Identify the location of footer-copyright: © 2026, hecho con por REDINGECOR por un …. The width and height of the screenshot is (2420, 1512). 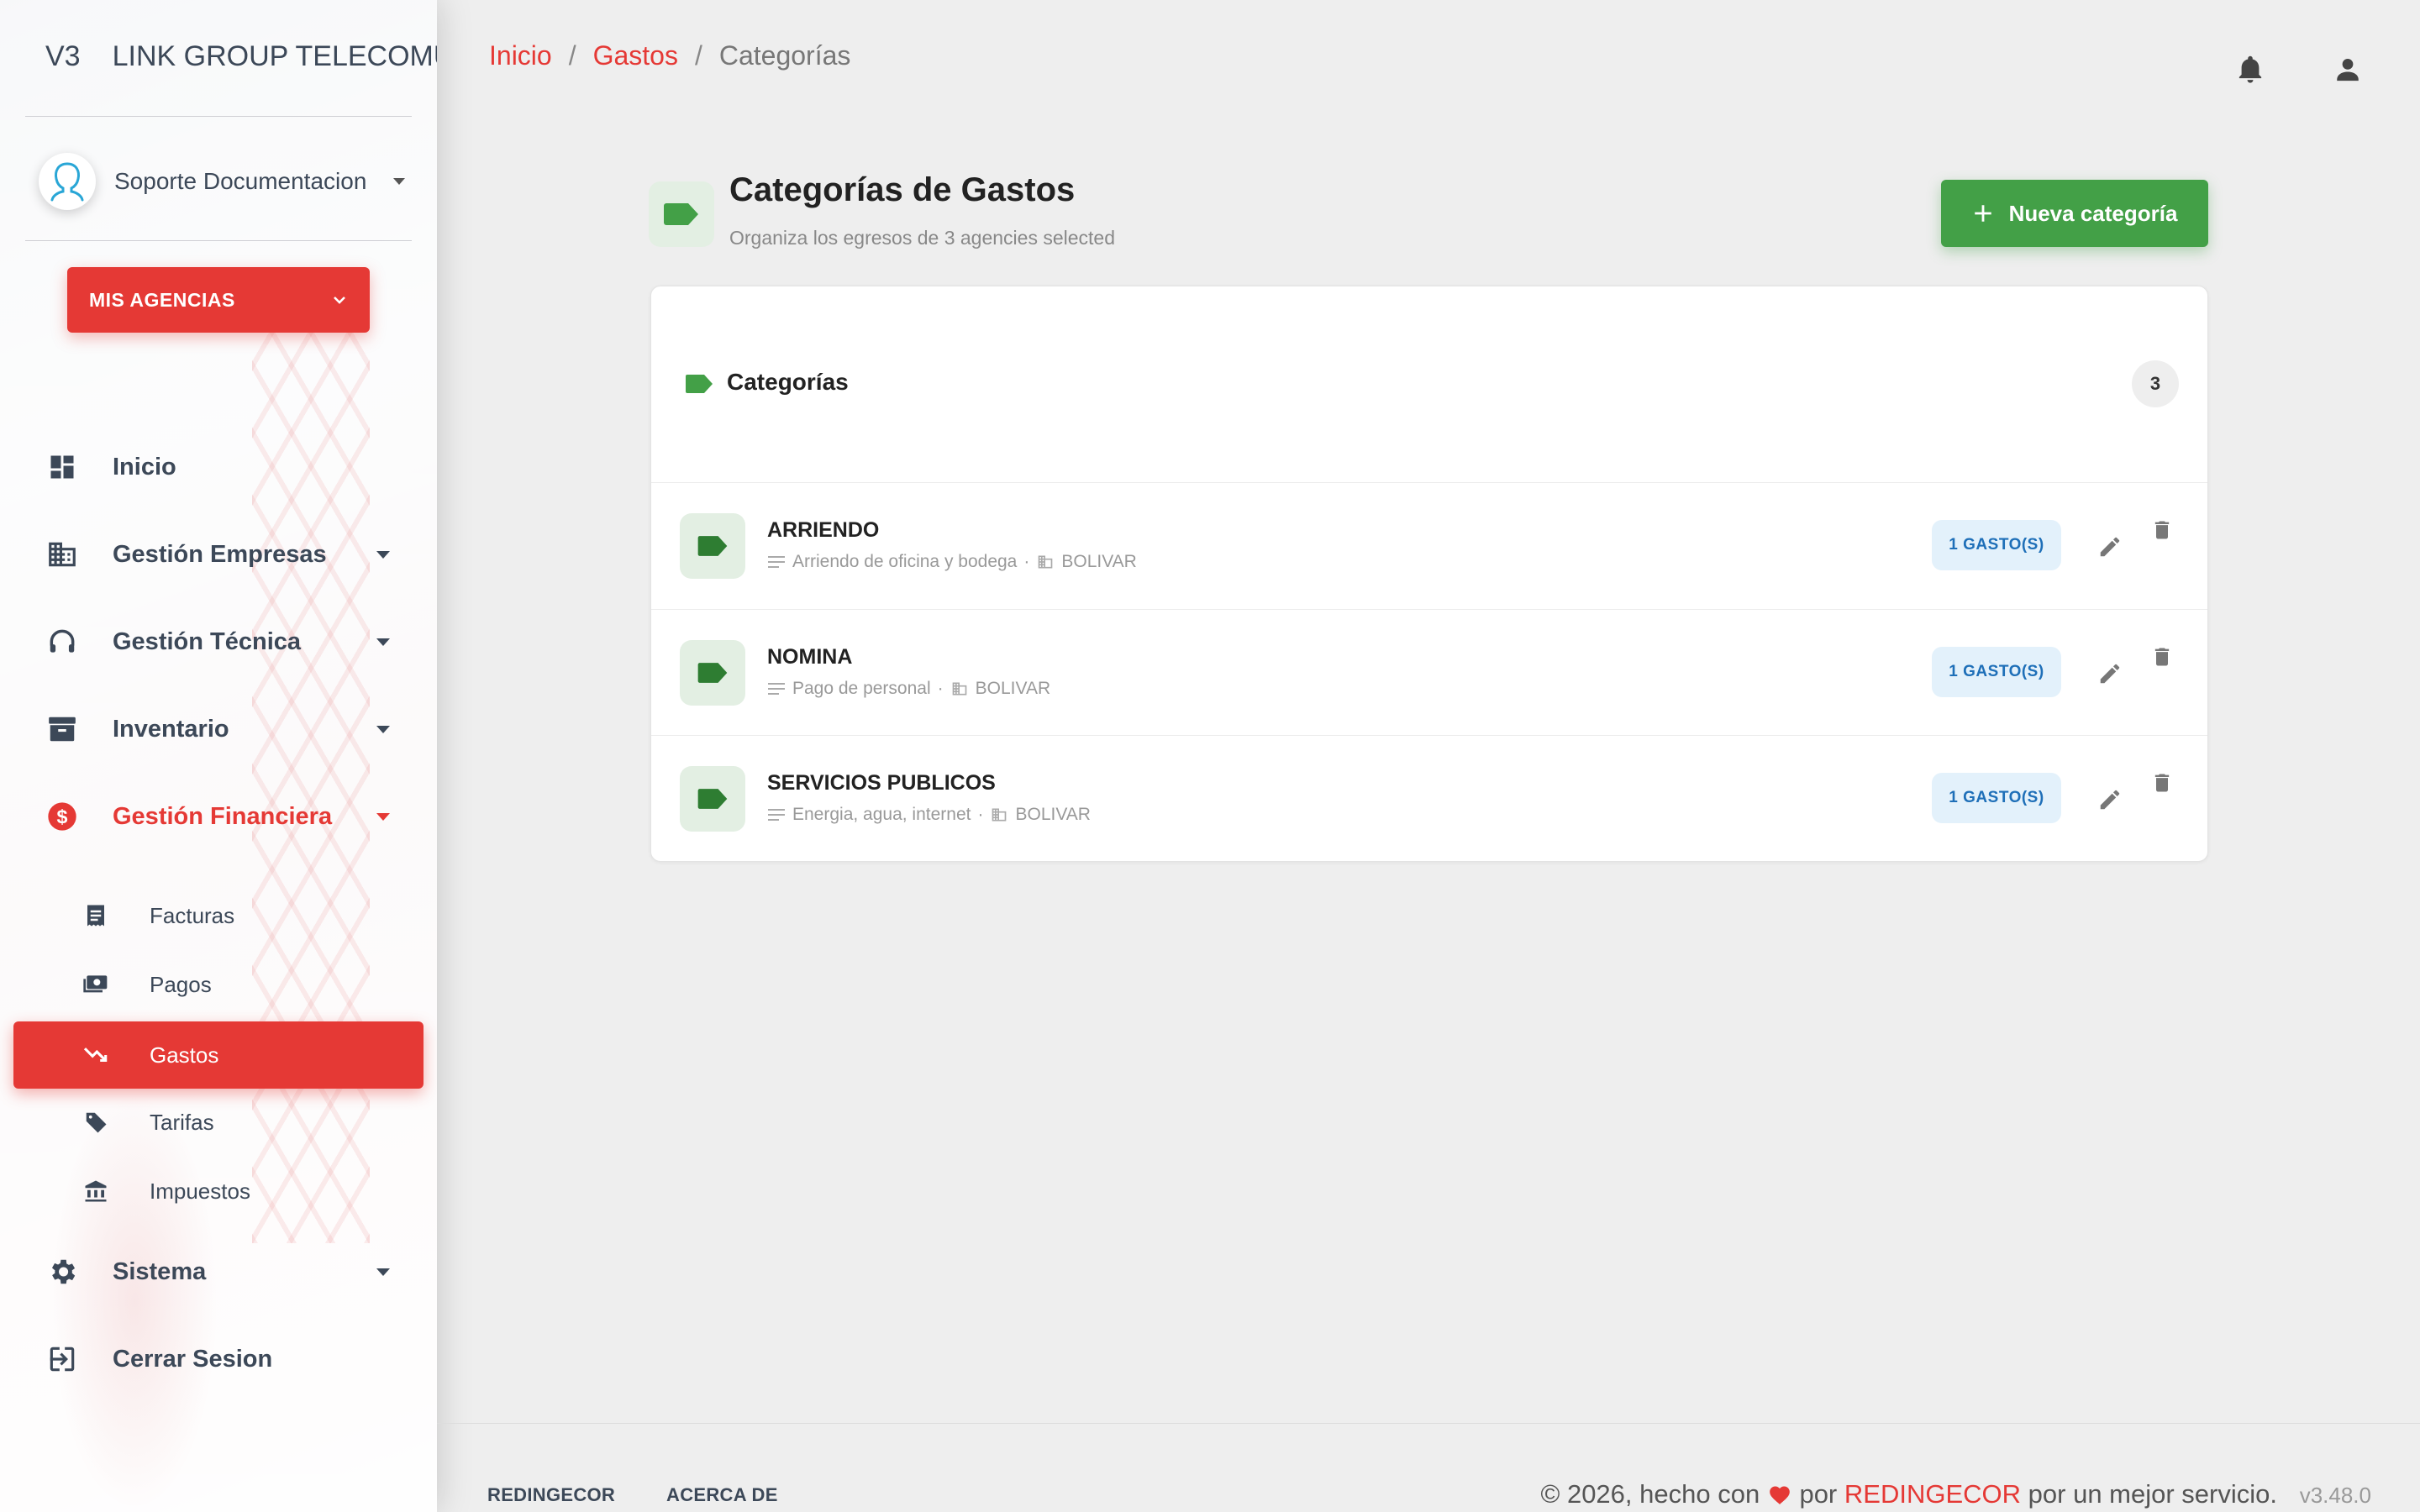
(1910, 1494).